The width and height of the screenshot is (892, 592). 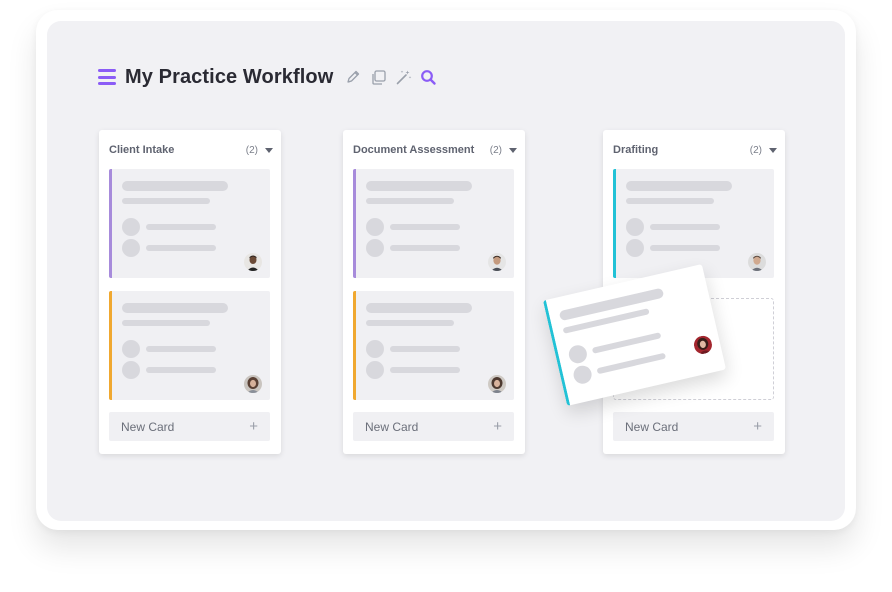 I want to click on pencil-icon, so click(x=353, y=77).